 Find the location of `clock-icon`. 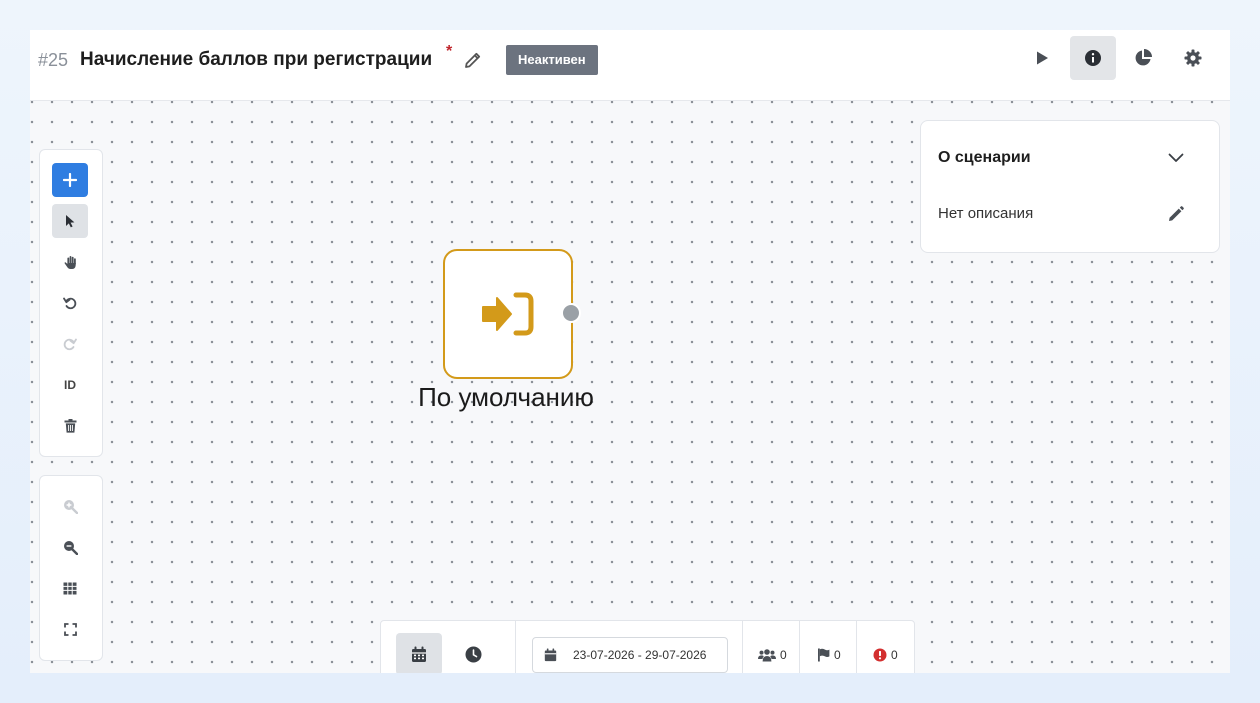

clock-icon is located at coordinates (473, 654).